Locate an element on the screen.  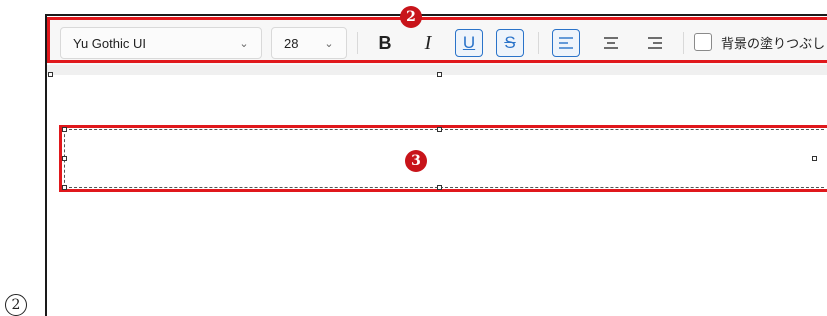
toolbar-highlight-frame is located at coordinates (437, 40).